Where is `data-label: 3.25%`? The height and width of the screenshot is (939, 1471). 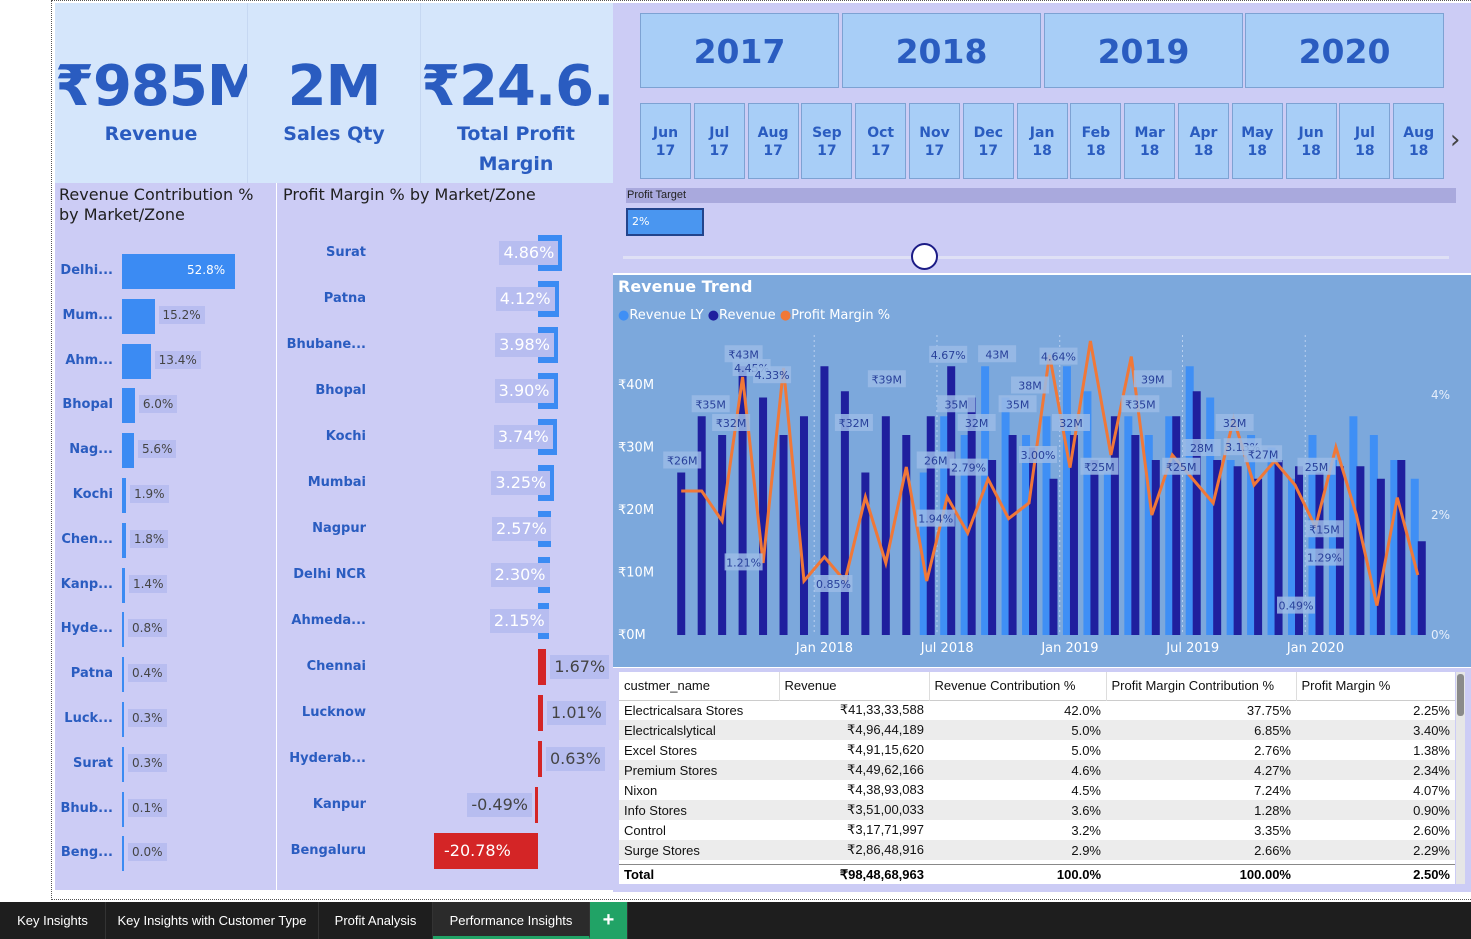
data-label: 3.25% is located at coordinates (521, 483).